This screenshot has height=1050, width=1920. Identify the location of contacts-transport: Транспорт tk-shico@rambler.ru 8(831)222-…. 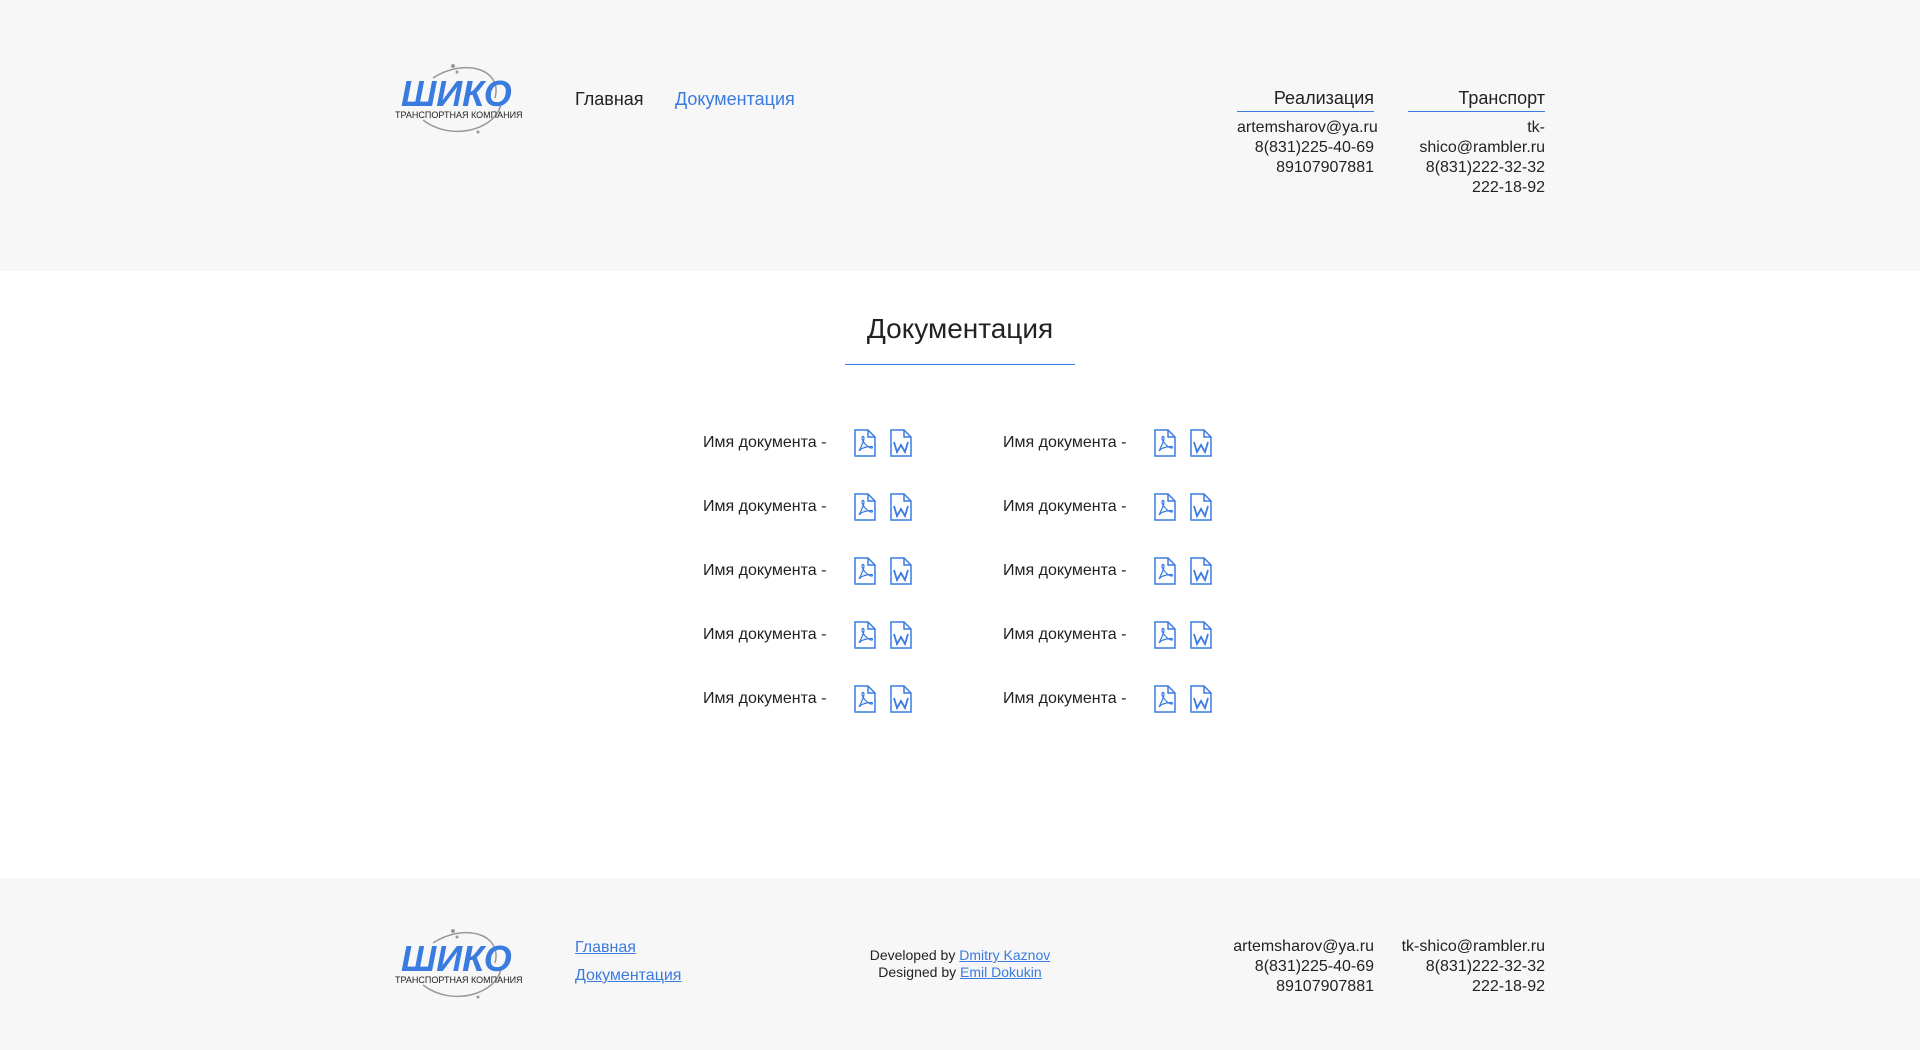
(1473, 143).